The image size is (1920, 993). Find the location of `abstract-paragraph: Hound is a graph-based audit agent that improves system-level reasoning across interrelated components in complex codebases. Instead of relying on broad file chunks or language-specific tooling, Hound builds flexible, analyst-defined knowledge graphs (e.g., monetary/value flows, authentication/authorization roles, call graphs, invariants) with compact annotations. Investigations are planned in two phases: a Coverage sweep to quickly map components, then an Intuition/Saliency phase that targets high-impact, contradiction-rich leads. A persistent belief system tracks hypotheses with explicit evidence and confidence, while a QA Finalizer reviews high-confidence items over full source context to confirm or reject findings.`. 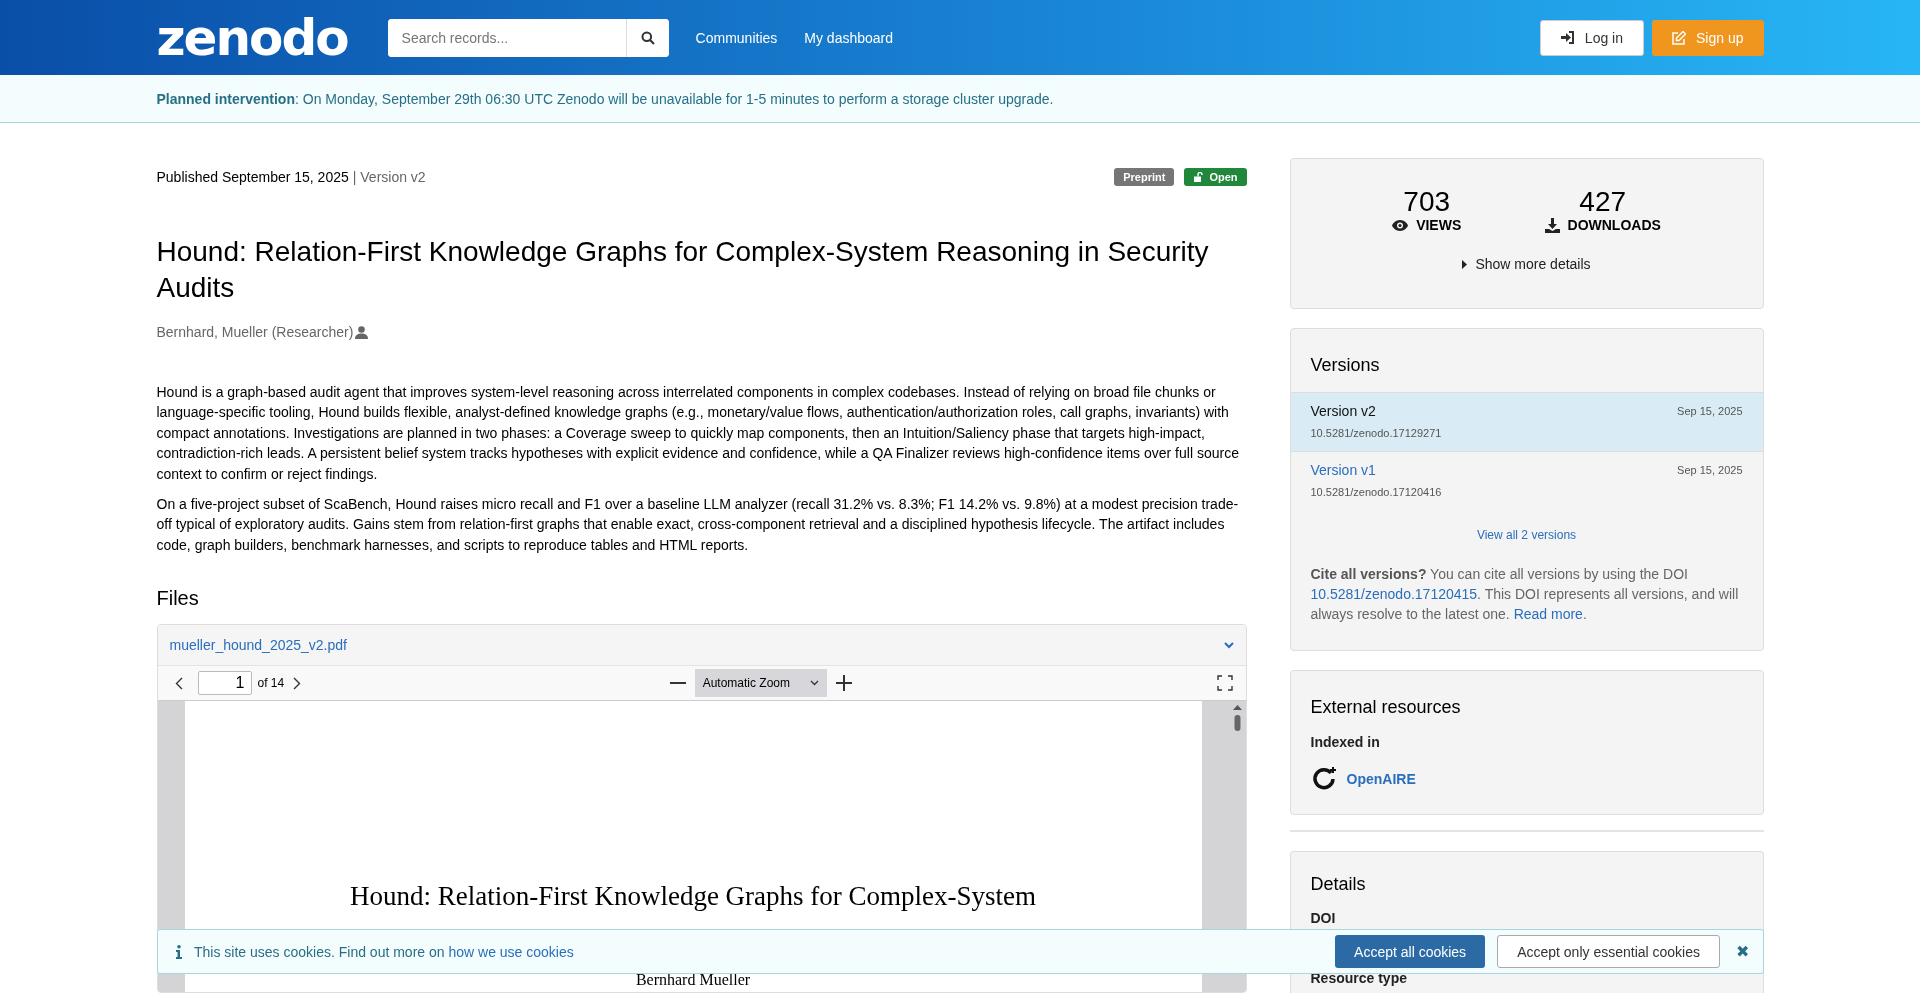

abstract-paragraph: Hound is a graph-based audit agent that improves system-level reasoning across interrelated components in complex codebases. Instead of relying on broad file chunks or language-specific tooling, Hound builds flexible, analyst-defined knowledge graphs (e.g., monetary/value flows, authentication/authorization roles, call graphs, invariants) with compact annotations. Investigations are planned in two phases: a Coverage sweep to quickly map components, then an Intuition/Saliency phase that targets high-impact, contradiction-rich leads. A persistent belief system tracks hypotheses with explicit evidence and confidence, while a QA Finalizer reviews high-confidence items over full source context to confirm or reject findings. is located at coordinates (698, 433).